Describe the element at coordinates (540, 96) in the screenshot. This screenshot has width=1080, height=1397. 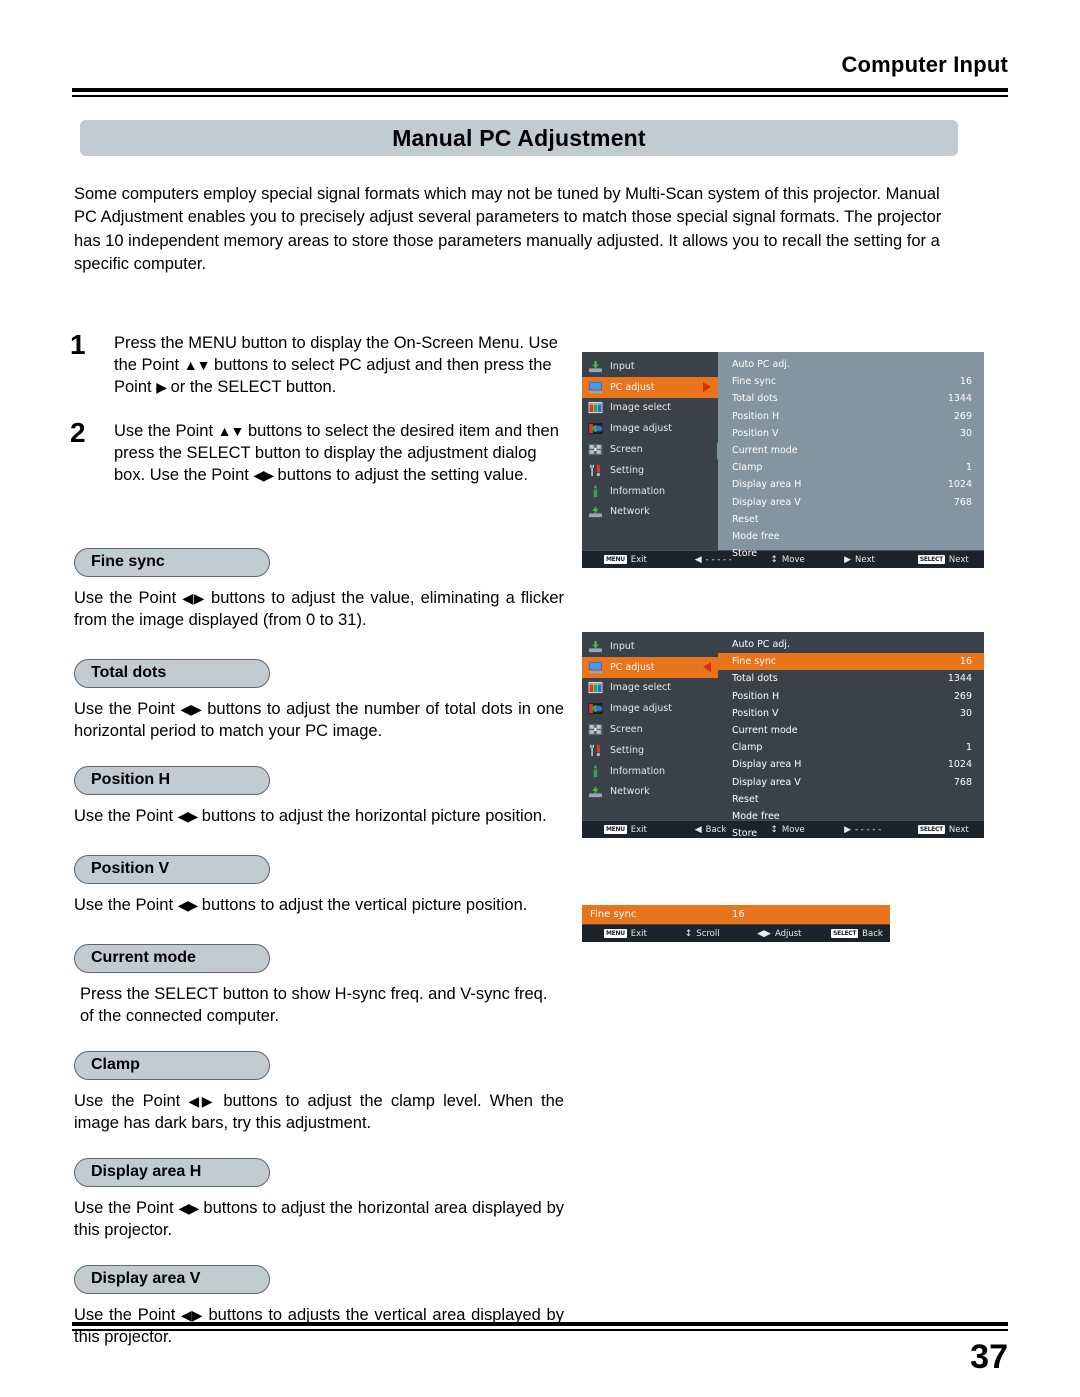
I see `header-rule-thin` at that location.